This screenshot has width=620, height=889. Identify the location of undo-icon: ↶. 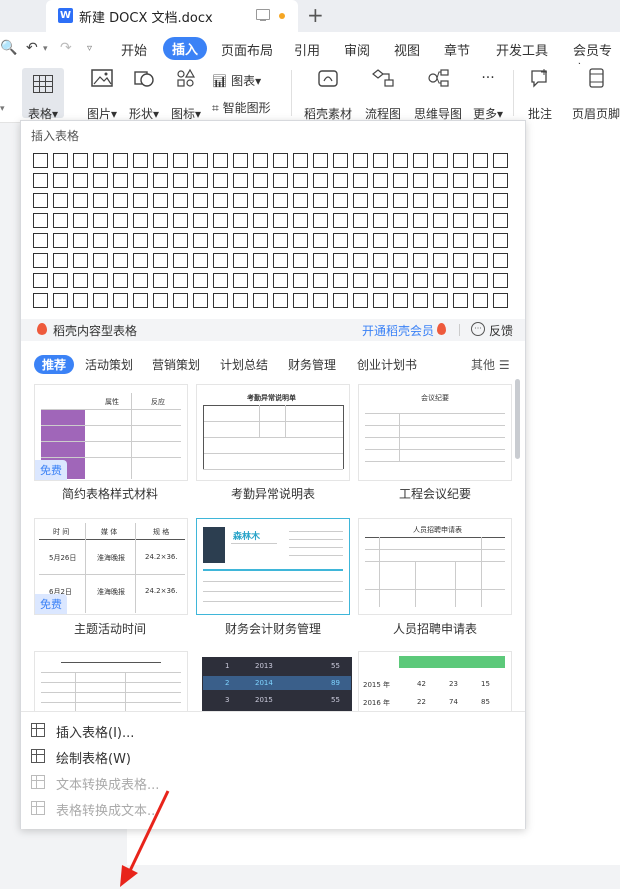
(32, 48).